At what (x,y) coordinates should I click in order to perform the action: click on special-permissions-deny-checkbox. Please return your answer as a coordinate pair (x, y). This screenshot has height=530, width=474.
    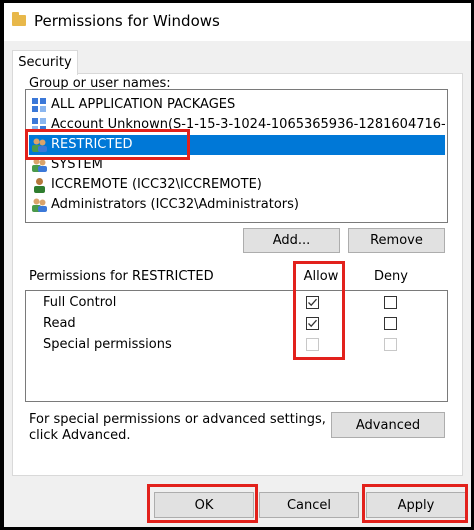
    Looking at the image, I should click on (390, 344).